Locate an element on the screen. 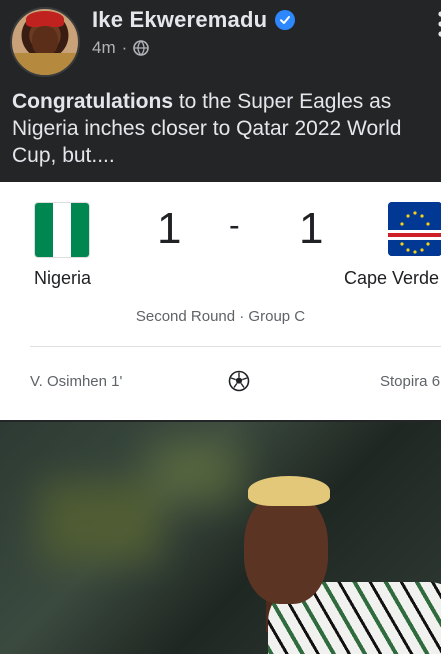 Image resolution: width=441 pixels, height=654 pixels. home-team-name: Nigeria is located at coordinates (63, 278).